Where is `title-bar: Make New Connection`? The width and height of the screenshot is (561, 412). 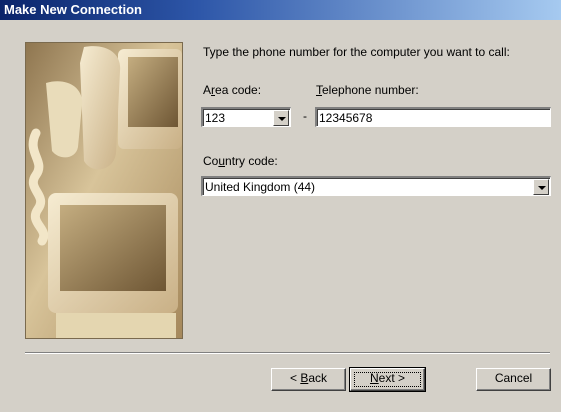 title-bar: Make New Connection is located at coordinates (280, 10).